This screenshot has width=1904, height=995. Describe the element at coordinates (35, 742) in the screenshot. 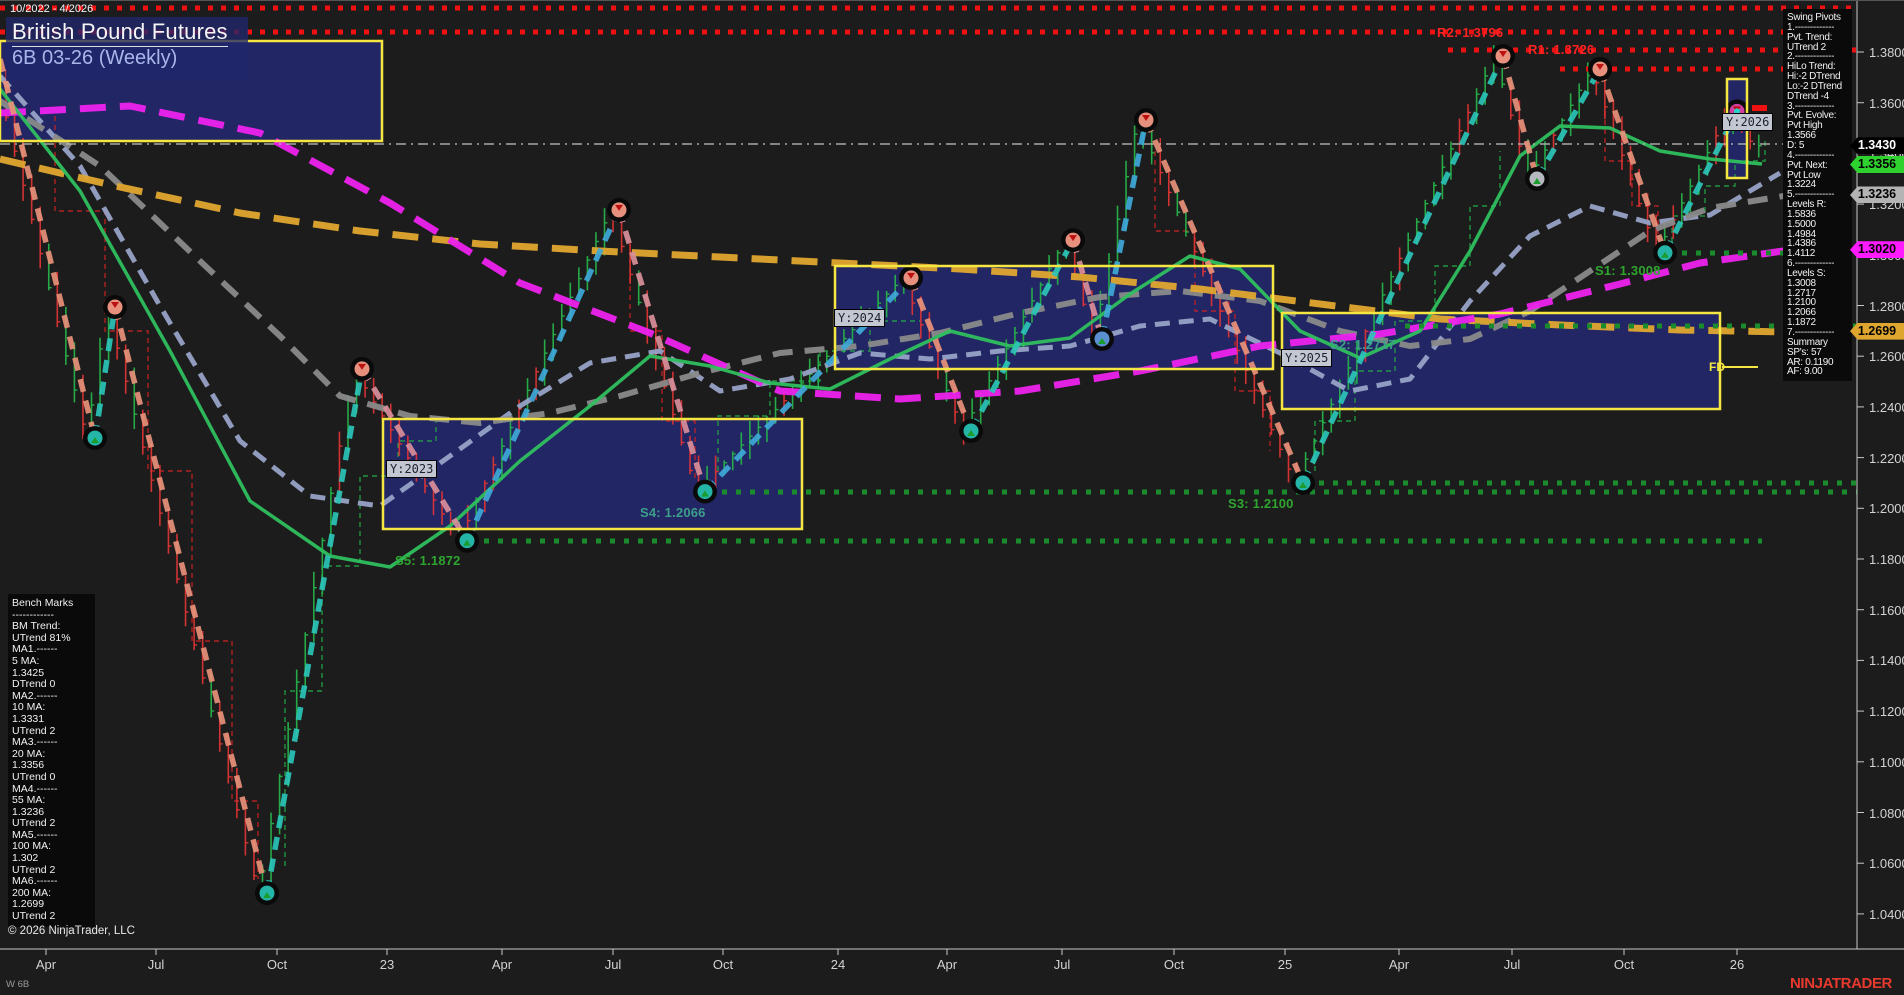

I see `bench-marks-line: MA3.------` at that location.